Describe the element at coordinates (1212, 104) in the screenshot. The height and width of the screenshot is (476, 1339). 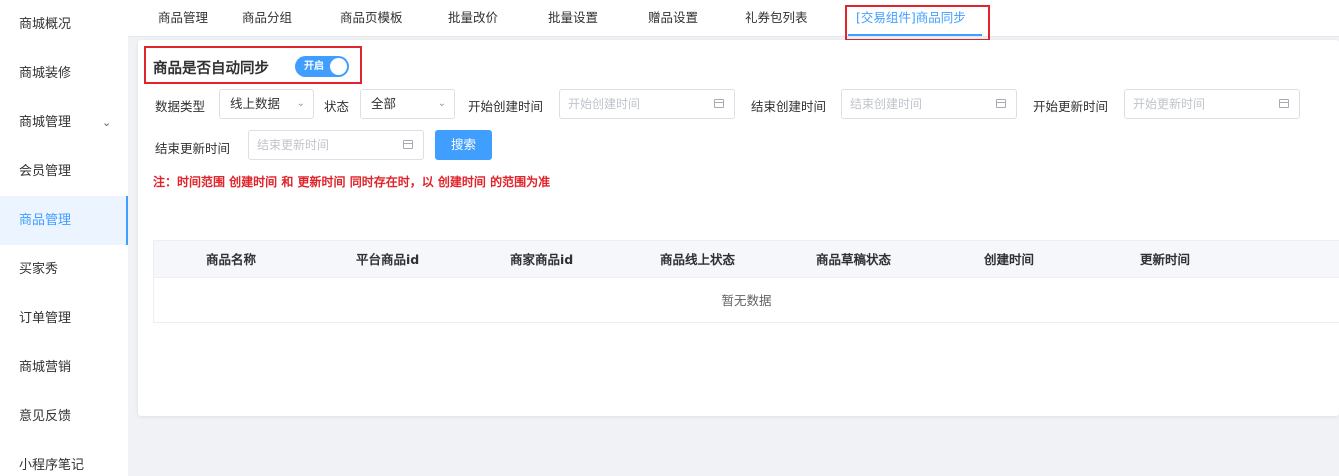
I see `update-start-date-input: 开始更新时间` at that location.